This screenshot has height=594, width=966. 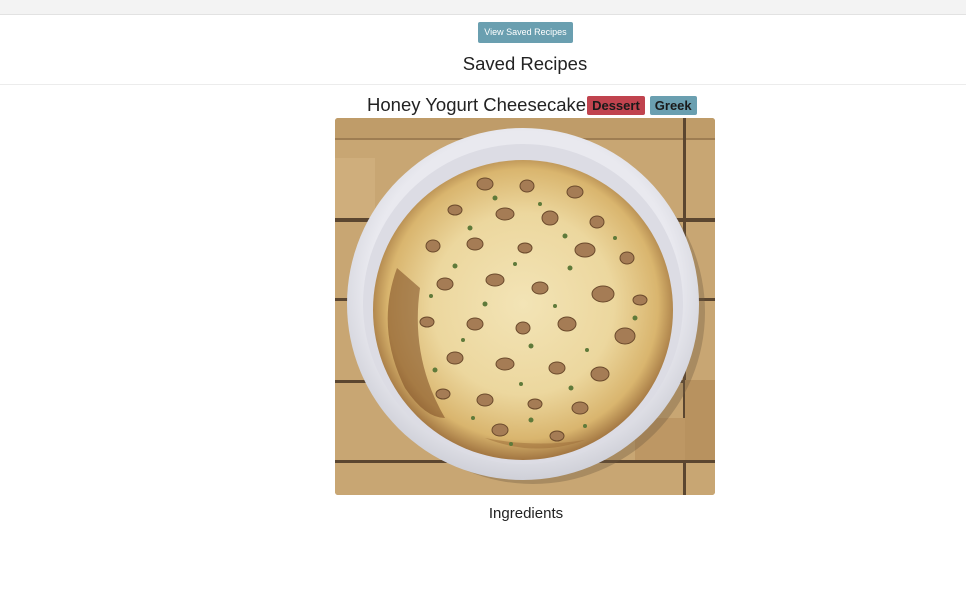 What do you see at coordinates (483, 7) in the screenshot?
I see `top-bar` at bounding box center [483, 7].